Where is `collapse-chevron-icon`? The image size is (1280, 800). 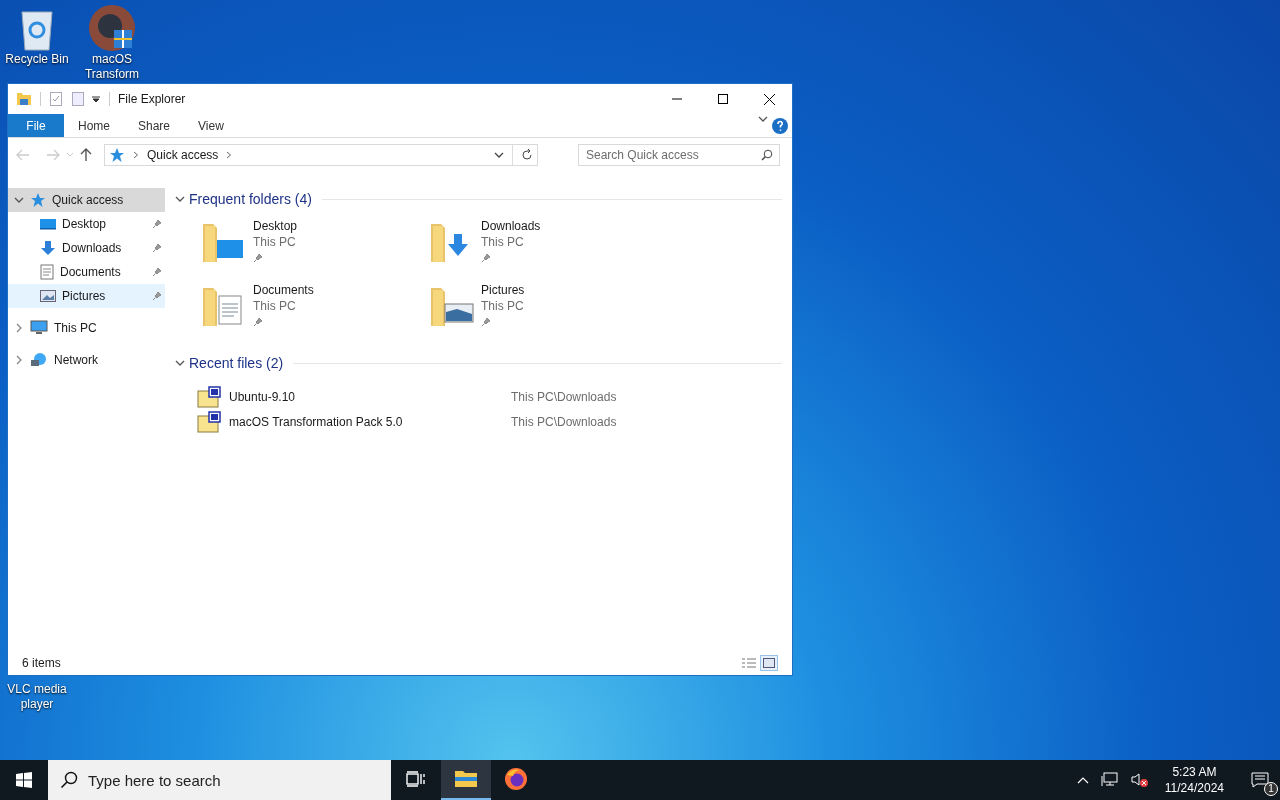 collapse-chevron-icon is located at coordinates (19, 200).